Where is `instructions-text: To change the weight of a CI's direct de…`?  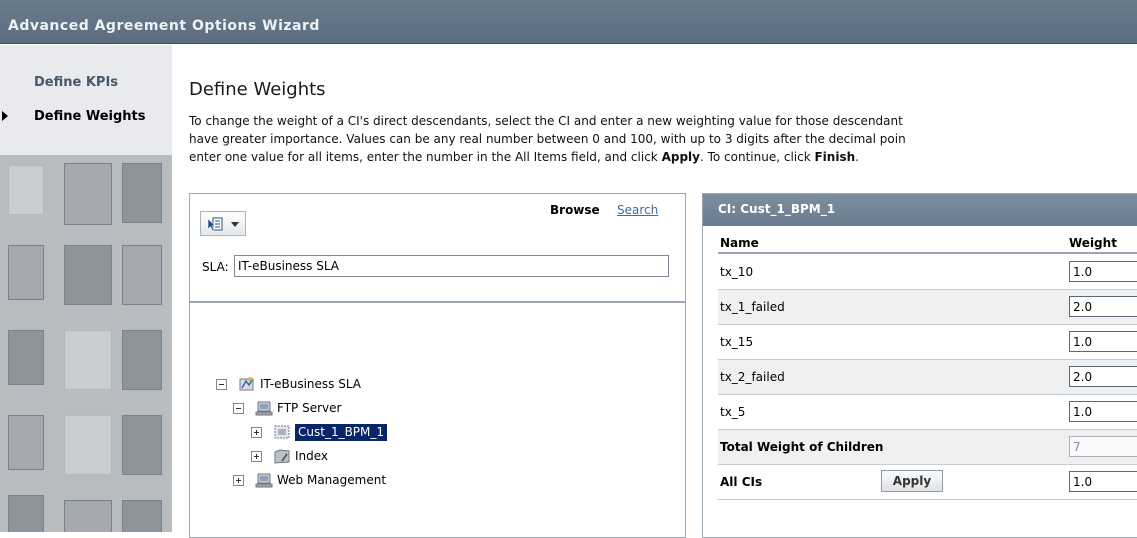
instructions-text: To change the weight of a CI's direct de… is located at coordinates (663, 139).